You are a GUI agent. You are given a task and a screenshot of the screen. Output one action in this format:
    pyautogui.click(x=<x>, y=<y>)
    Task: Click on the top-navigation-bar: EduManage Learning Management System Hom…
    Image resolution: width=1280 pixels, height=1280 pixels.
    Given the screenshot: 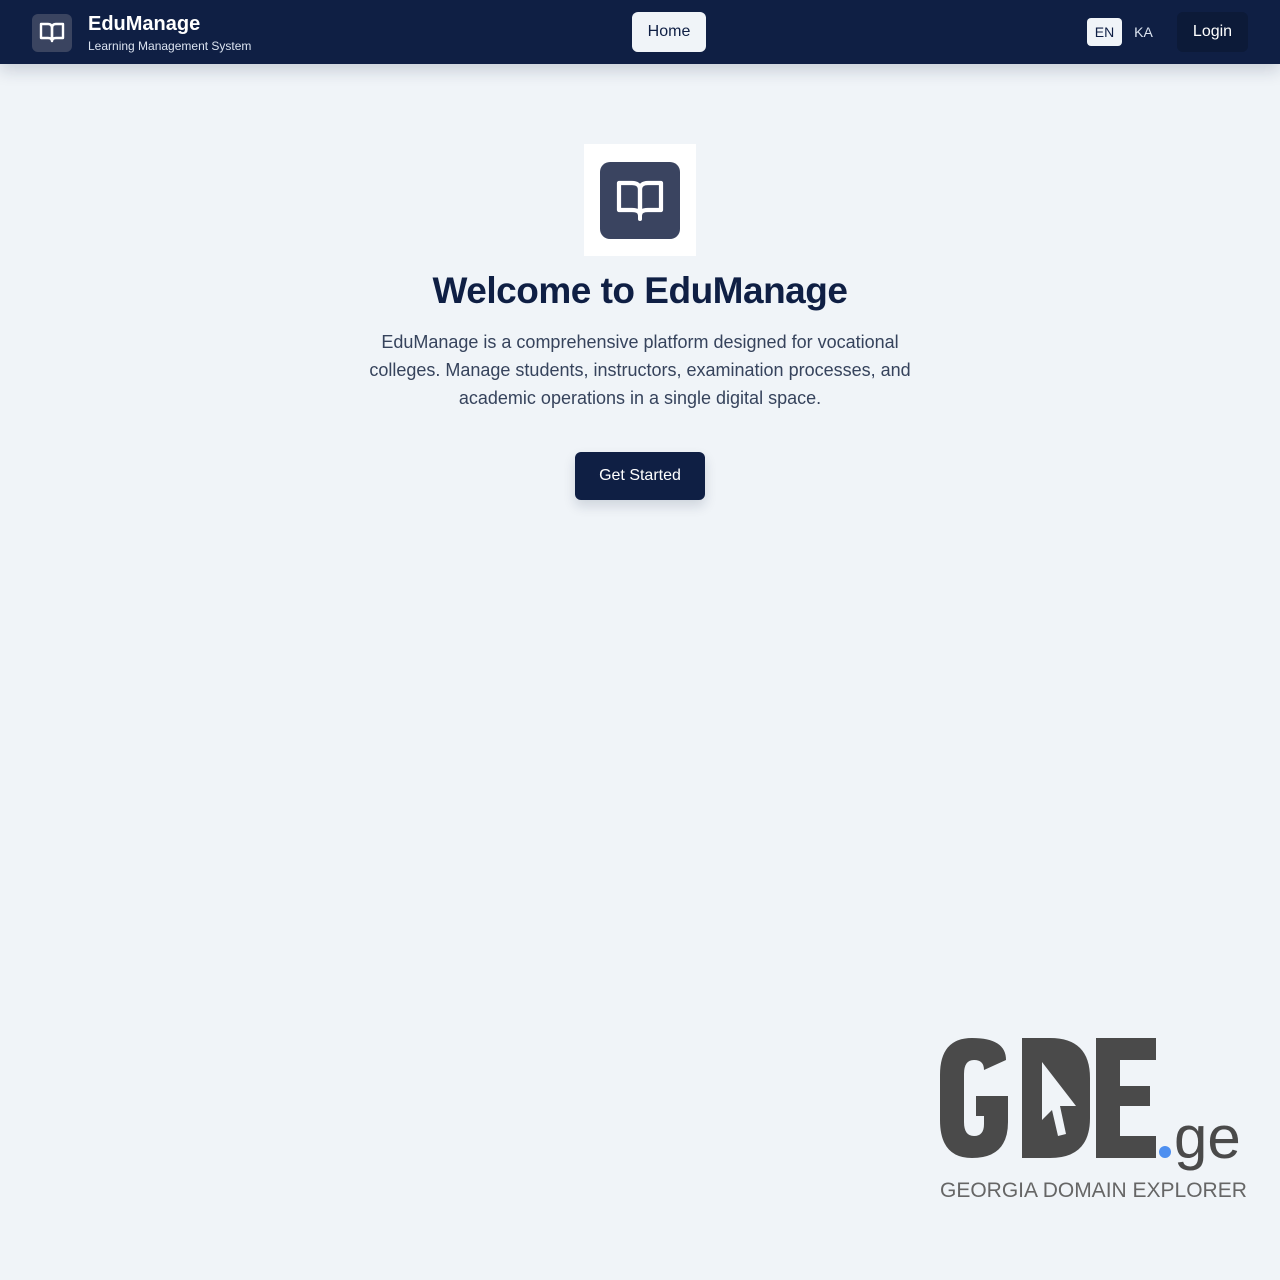 What is the action you would take?
    pyautogui.click(x=640, y=32)
    